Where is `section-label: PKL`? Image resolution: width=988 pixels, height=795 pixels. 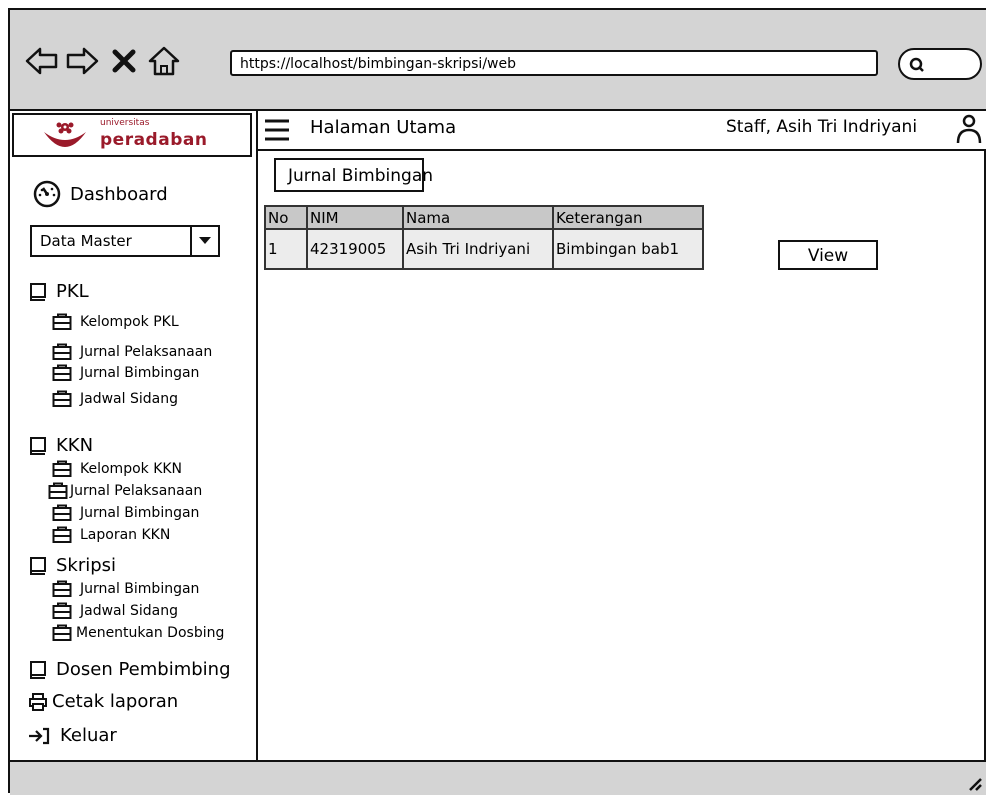
section-label: PKL is located at coordinates (72, 291).